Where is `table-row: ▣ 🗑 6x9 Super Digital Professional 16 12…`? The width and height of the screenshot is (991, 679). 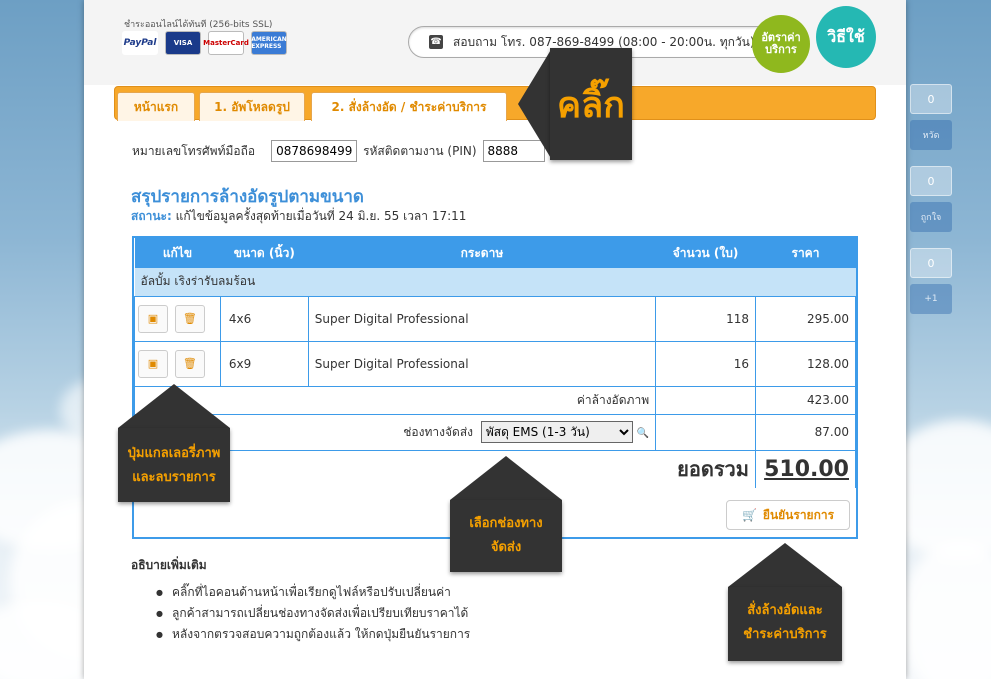 table-row: ▣ 🗑 6x9 Super Digital Professional 16 12… is located at coordinates (495, 363).